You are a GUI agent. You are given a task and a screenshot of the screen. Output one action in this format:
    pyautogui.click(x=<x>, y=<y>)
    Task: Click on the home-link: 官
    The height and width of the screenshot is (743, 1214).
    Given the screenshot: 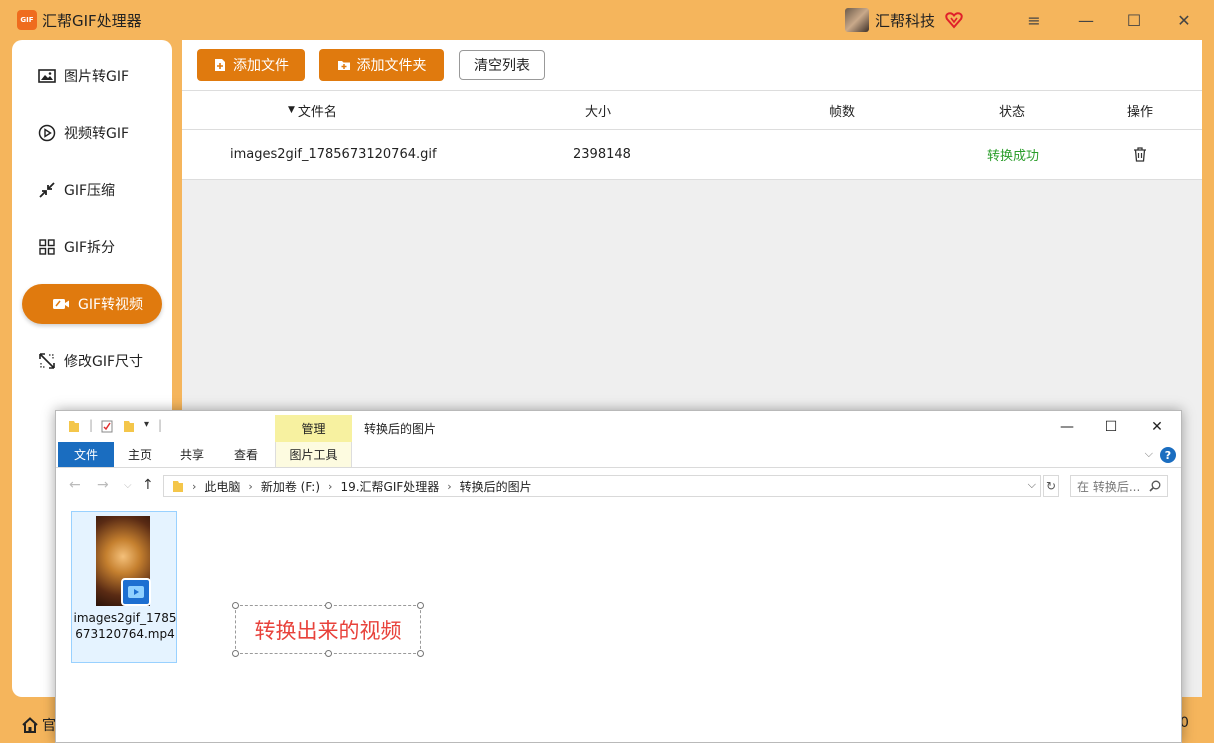 What is the action you would take?
    pyautogui.click(x=39, y=725)
    